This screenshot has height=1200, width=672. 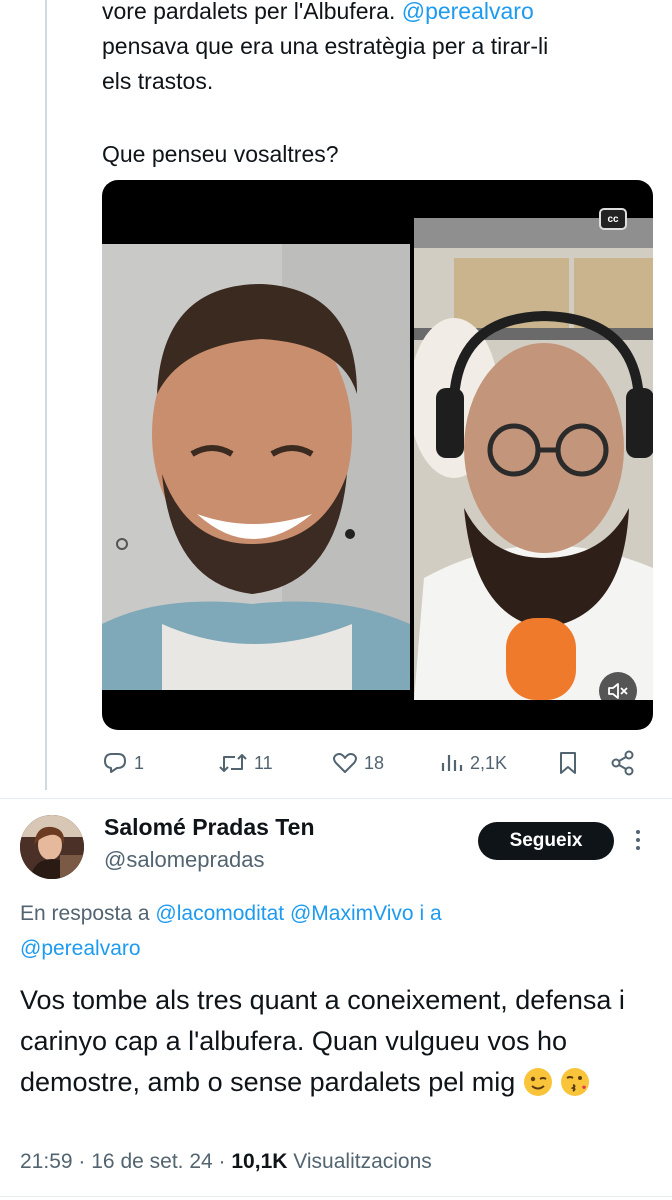 I want to click on views-button: 2,1K, so click(x=473, y=763).